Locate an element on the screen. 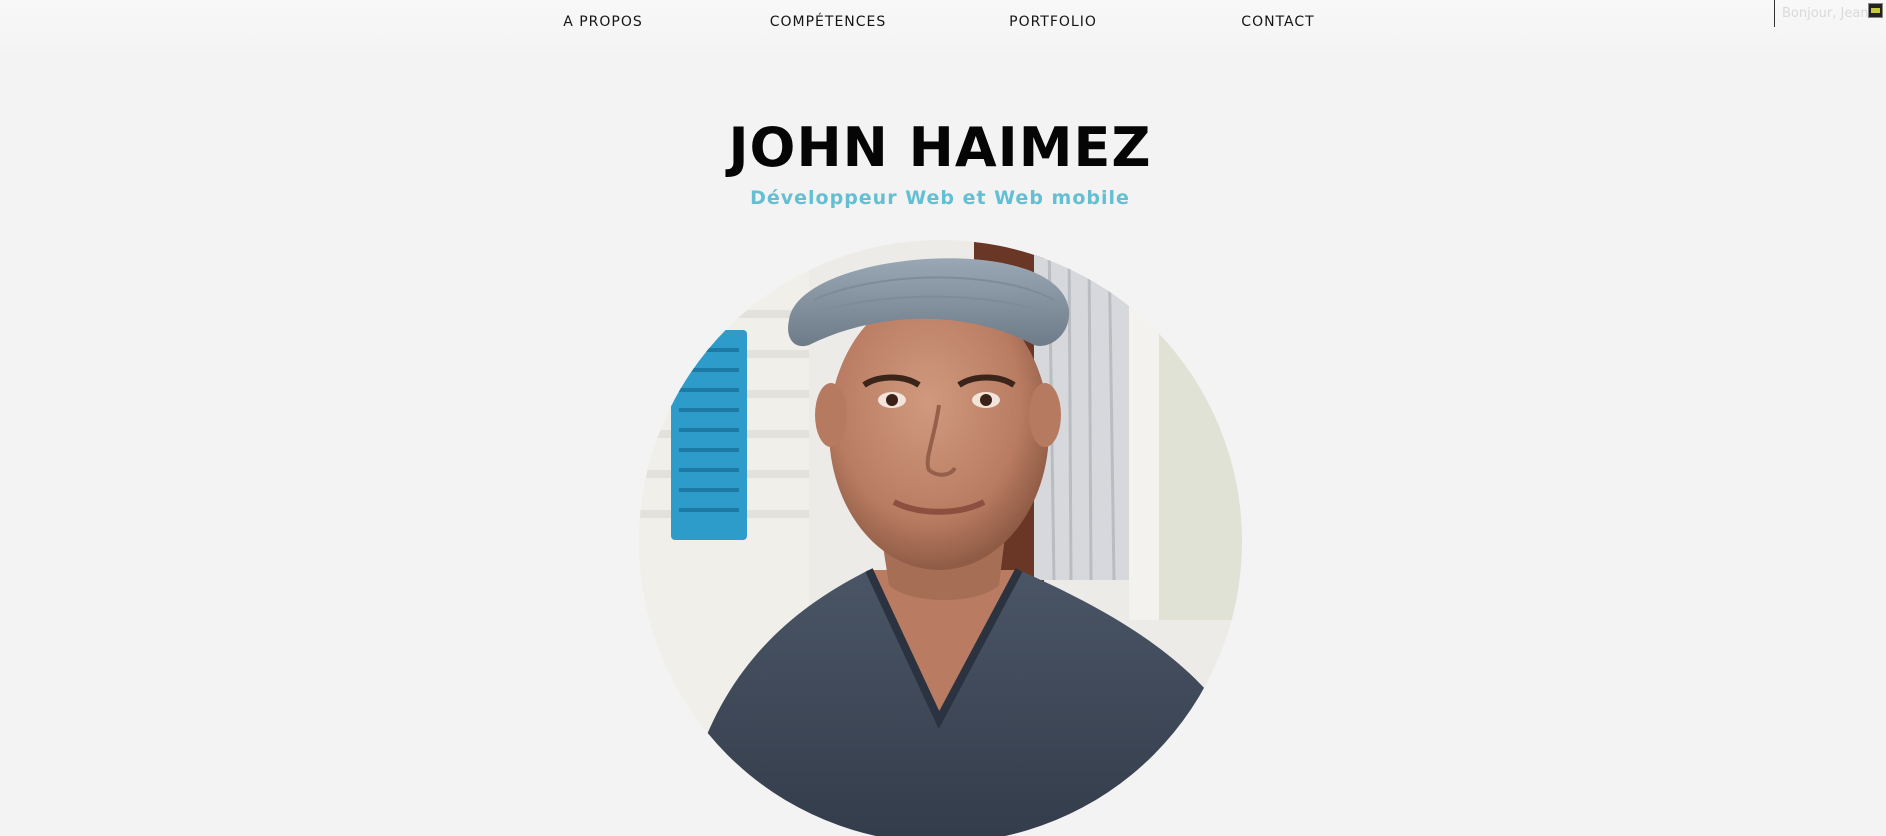  job-title: Développeur Web et Web mobile is located at coordinates (940, 198).